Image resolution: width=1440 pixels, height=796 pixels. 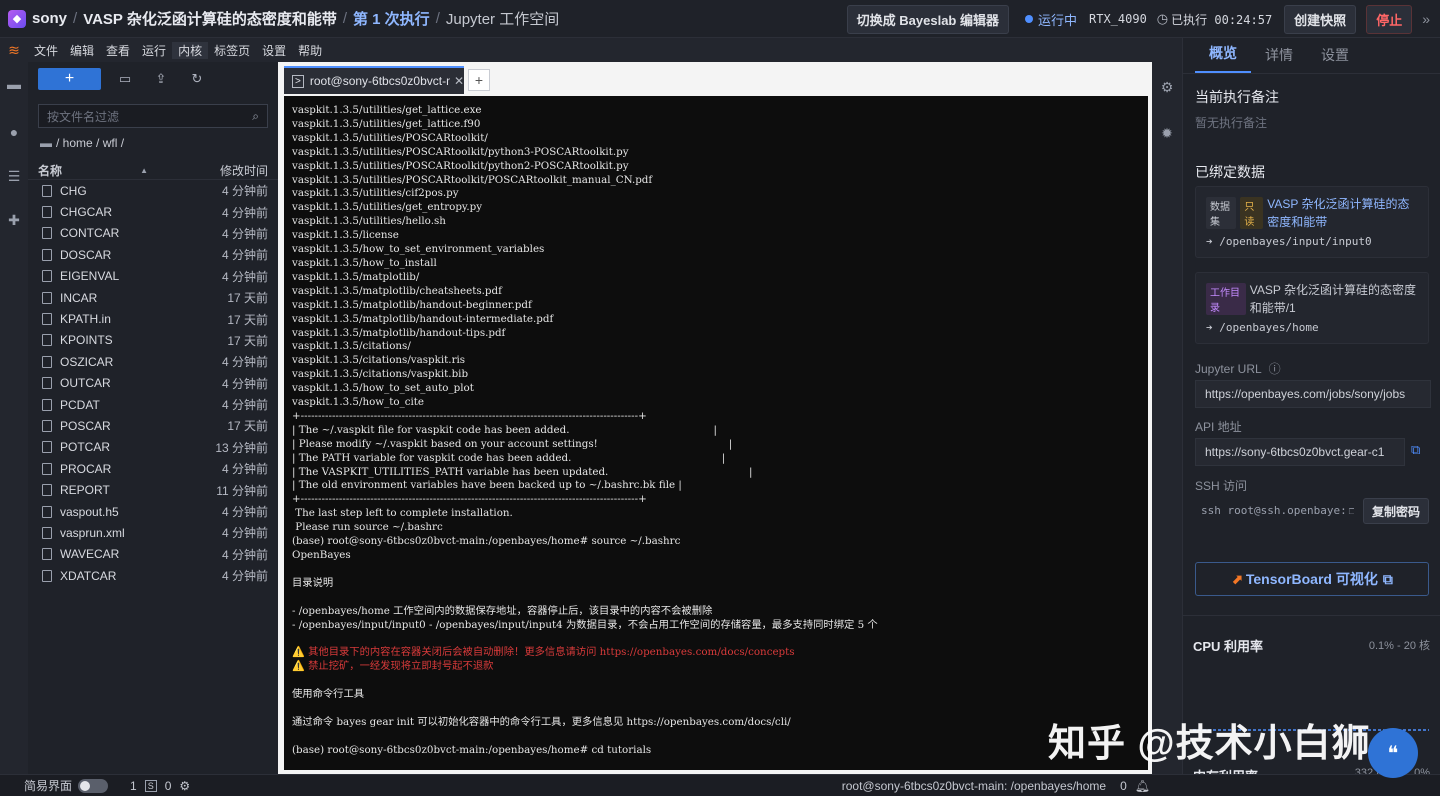 I want to click on menu-kernel: 内核, so click(x=190, y=50).